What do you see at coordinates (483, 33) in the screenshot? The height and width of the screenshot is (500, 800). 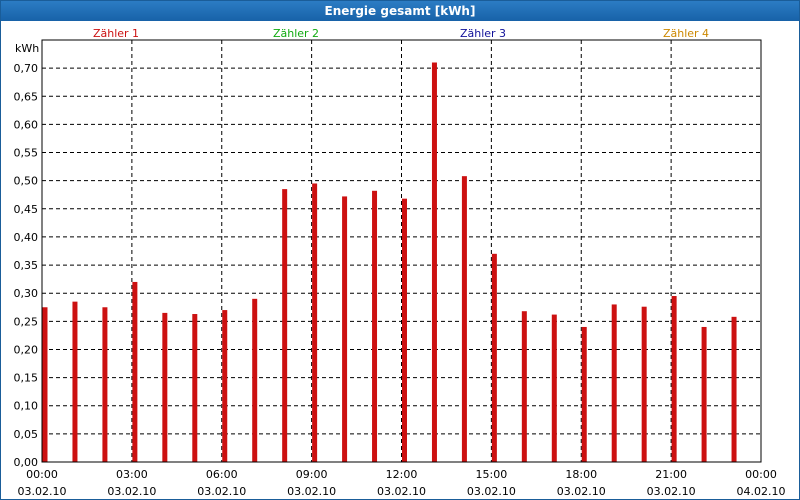 I see `legend-item: Zähler 3` at bounding box center [483, 33].